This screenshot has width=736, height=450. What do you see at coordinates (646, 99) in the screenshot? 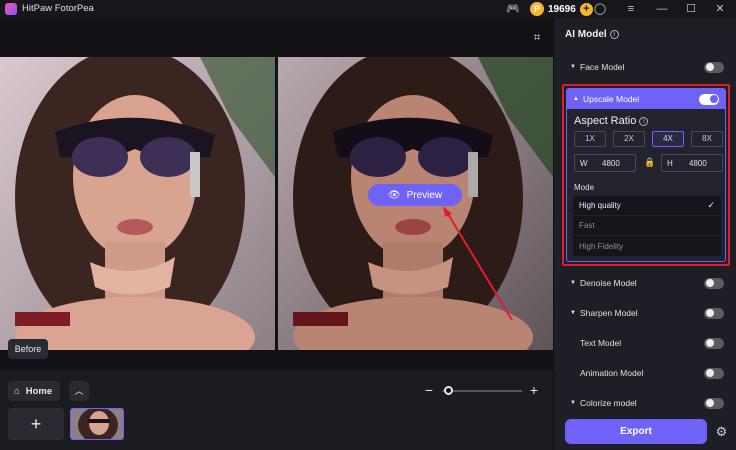
I see `model-row-upscale: ▲ Upscale Model` at bounding box center [646, 99].